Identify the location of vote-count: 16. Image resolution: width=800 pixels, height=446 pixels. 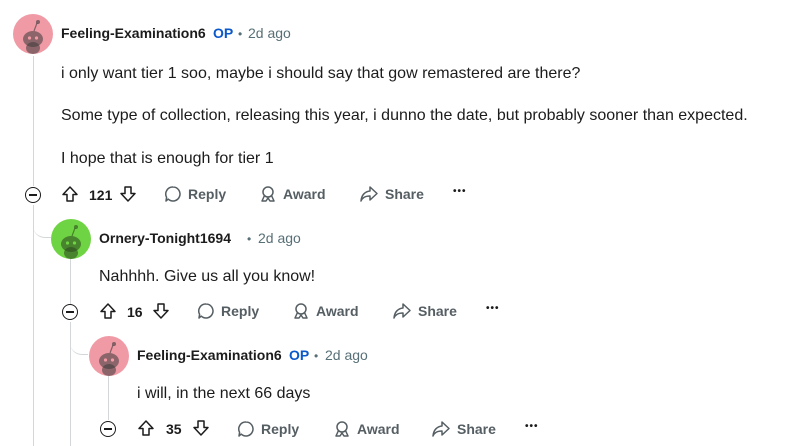
(135, 312).